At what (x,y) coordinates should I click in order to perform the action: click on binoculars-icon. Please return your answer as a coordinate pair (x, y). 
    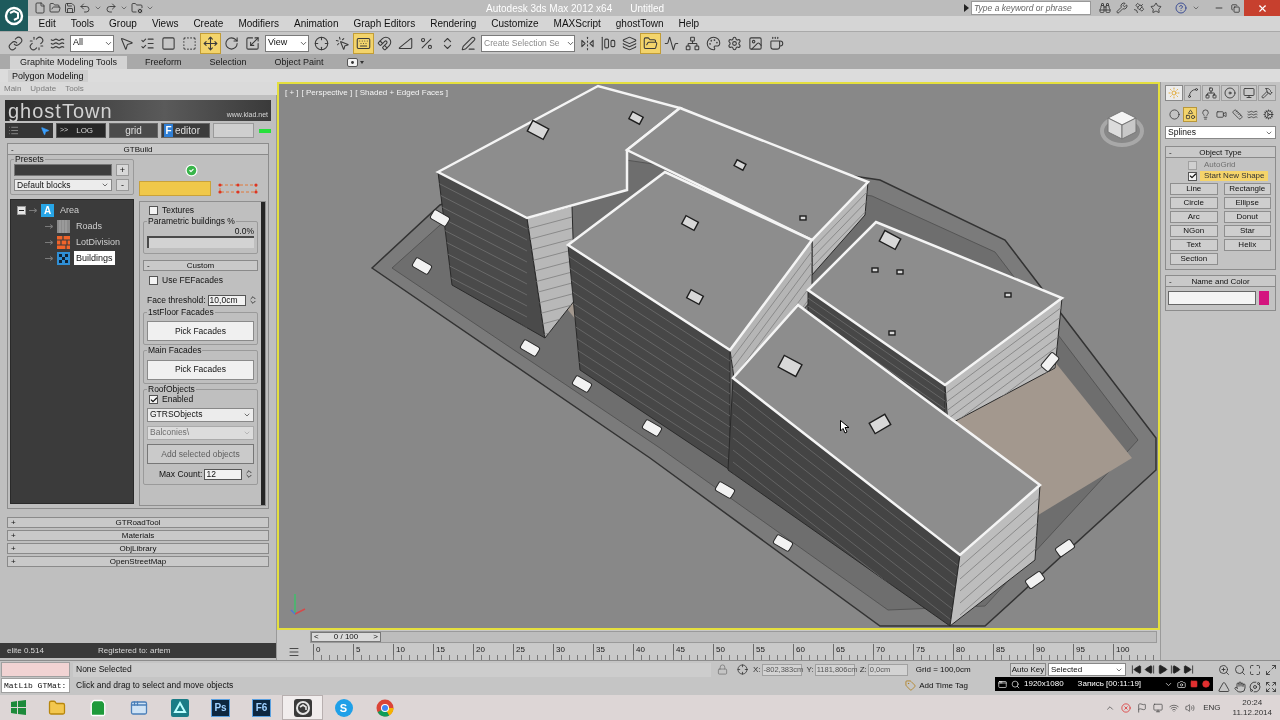
    Looking at the image, I should click on (1105, 8).